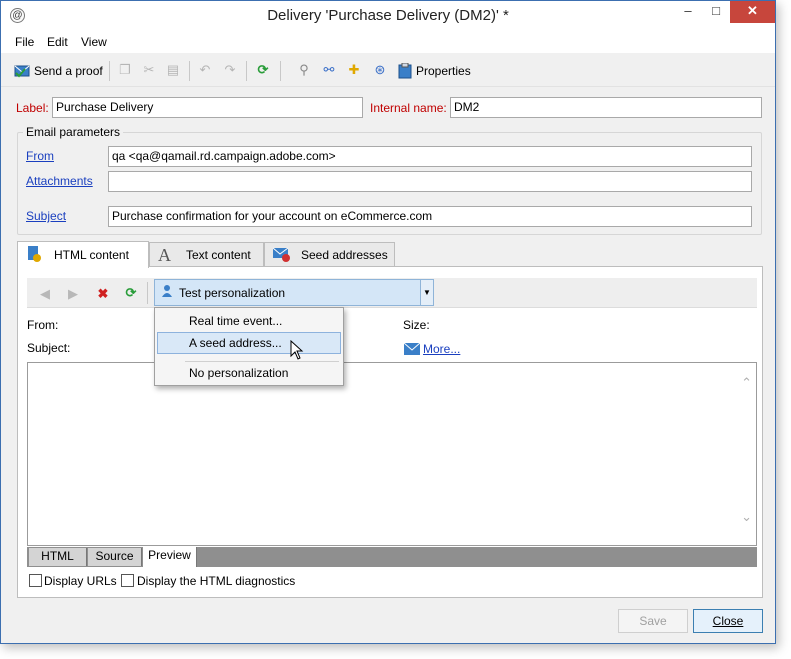  I want to click on from-caption: From:, so click(43, 325).